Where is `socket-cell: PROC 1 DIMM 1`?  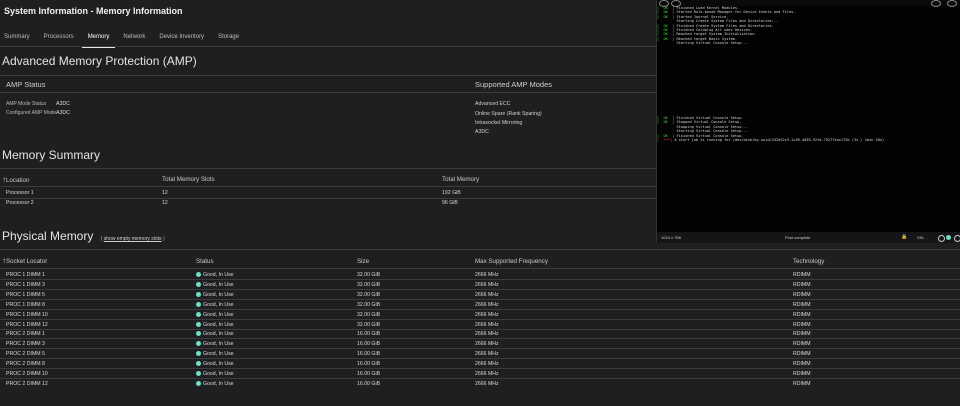
socket-cell: PROC 1 DIMM 1 is located at coordinates (25, 275).